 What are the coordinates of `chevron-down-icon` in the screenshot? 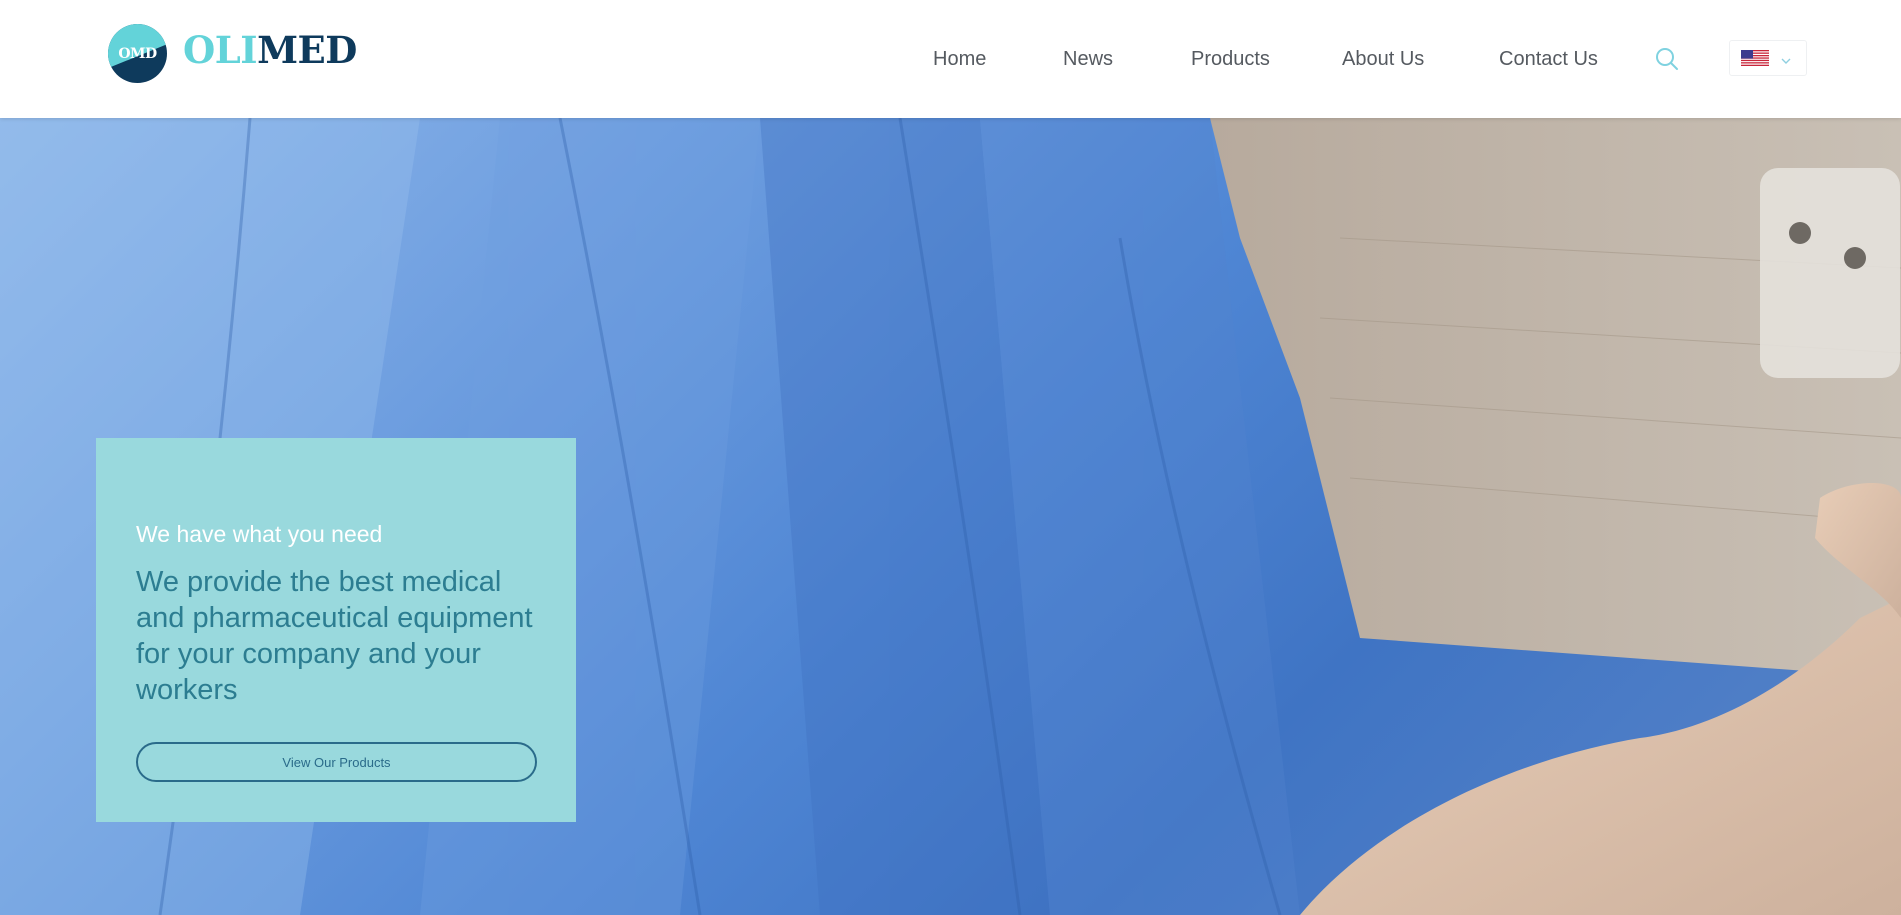 It's located at (1786, 58).